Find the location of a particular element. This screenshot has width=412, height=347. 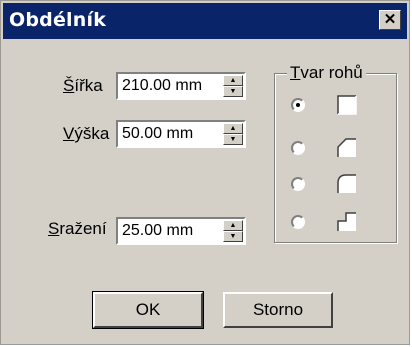

corner-inverted-radio is located at coordinates (298, 222).